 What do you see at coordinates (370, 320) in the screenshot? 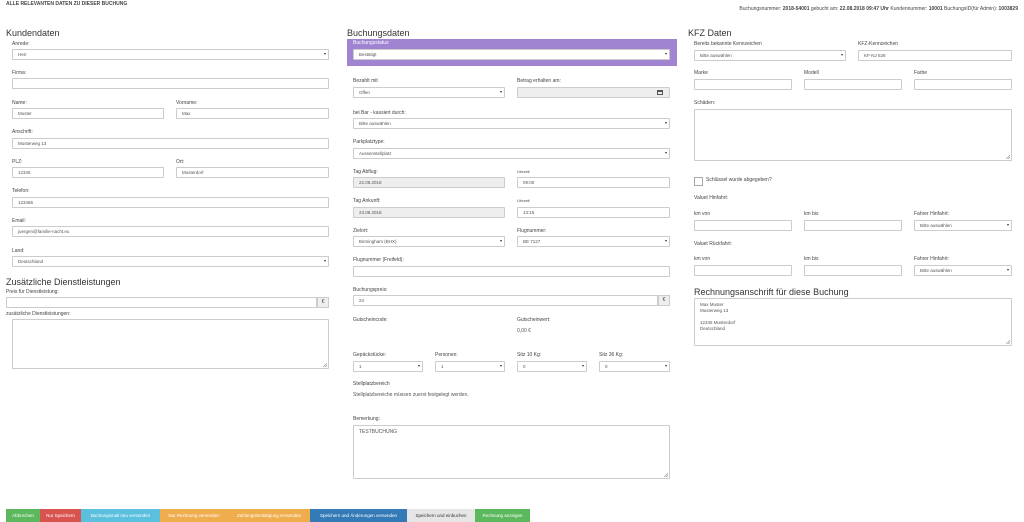
I see `gutschein-label: Gutscheincode:` at bounding box center [370, 320].